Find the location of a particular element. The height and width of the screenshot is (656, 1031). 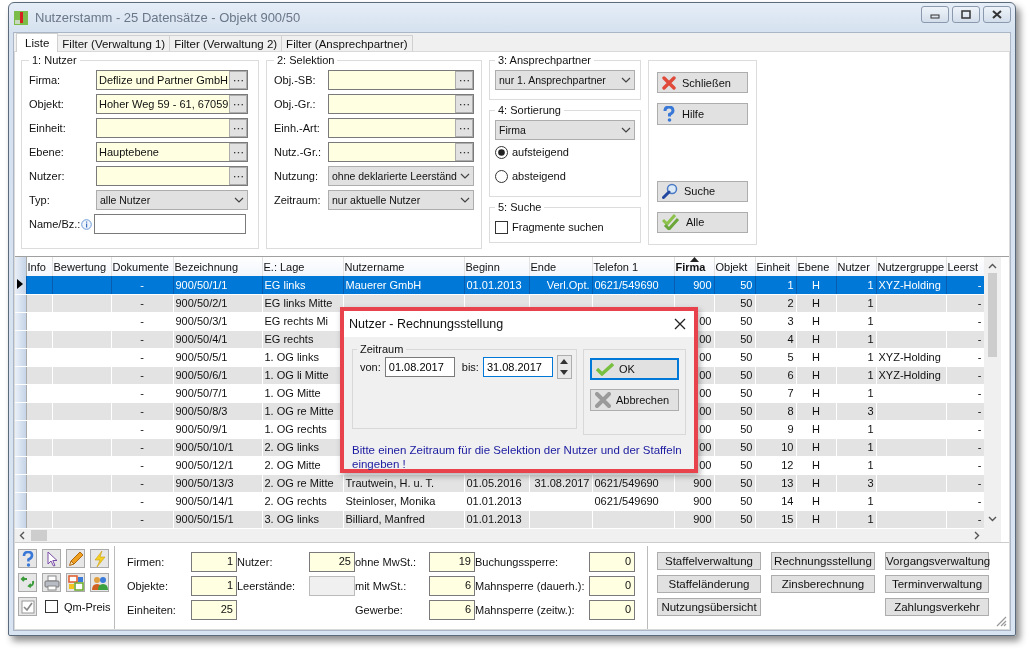

info-icon is located at coordinates (87, 224).